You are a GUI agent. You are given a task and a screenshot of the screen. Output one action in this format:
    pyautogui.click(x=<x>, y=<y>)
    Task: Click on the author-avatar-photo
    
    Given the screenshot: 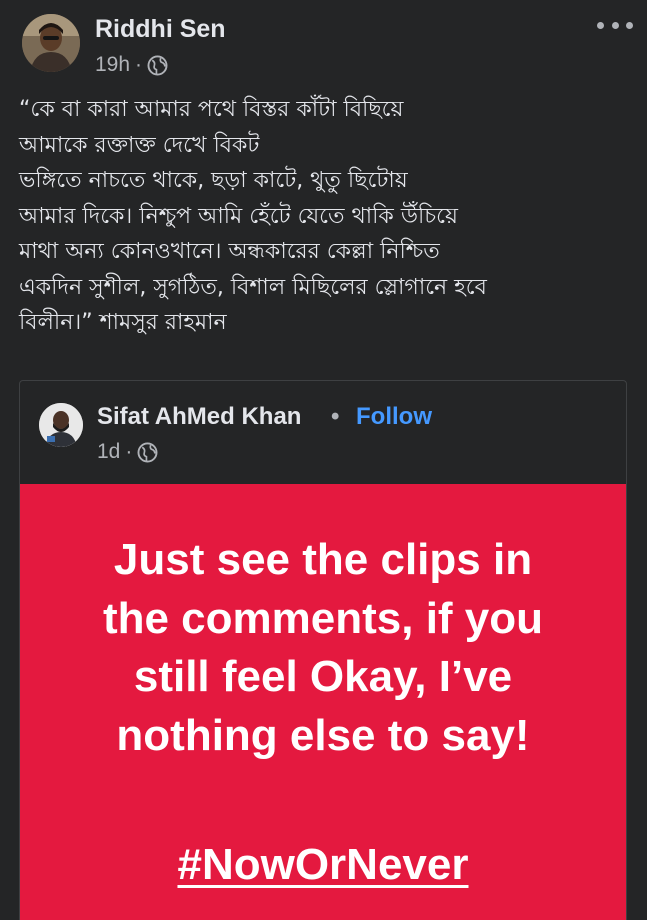 What is the action you would take?
    pyautogui.click(x=51, y=43)
    